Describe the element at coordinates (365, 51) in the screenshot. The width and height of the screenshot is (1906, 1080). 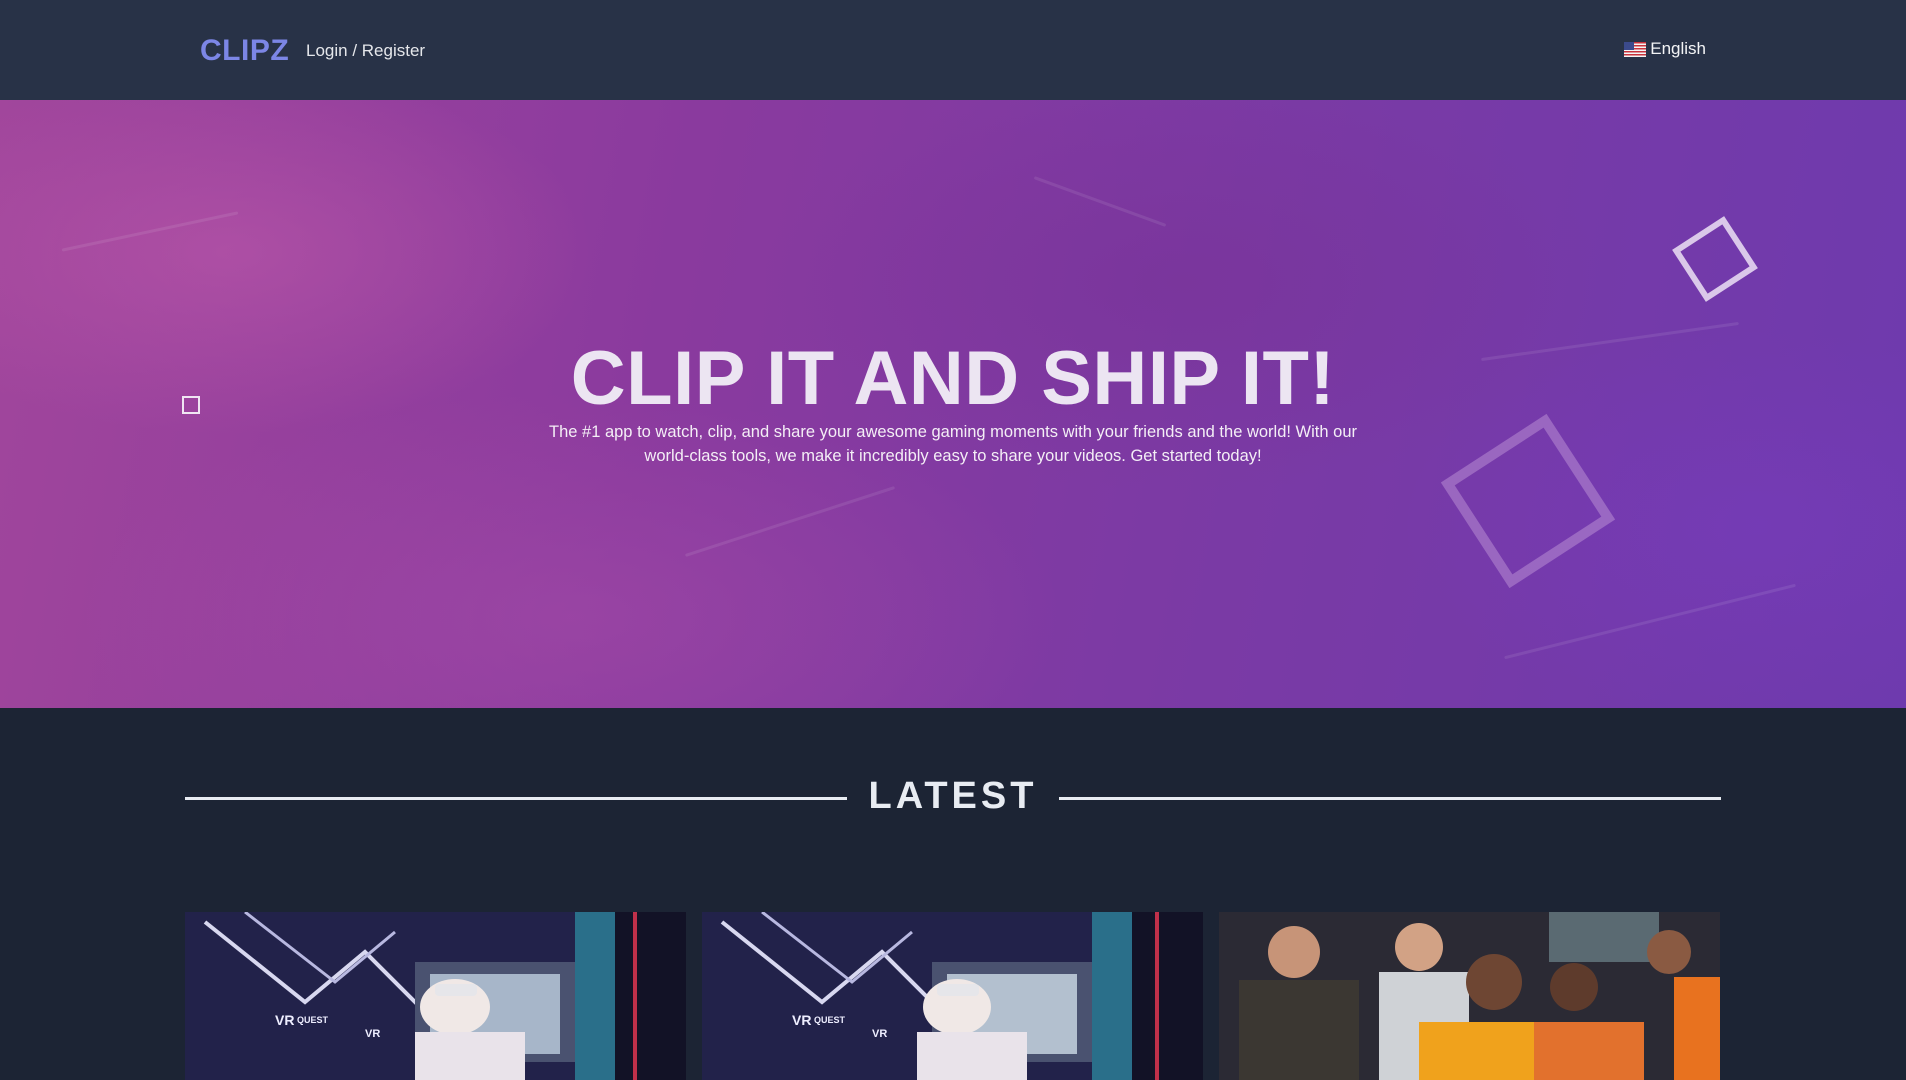
I see `login-register-link: Login / Register` at that location.